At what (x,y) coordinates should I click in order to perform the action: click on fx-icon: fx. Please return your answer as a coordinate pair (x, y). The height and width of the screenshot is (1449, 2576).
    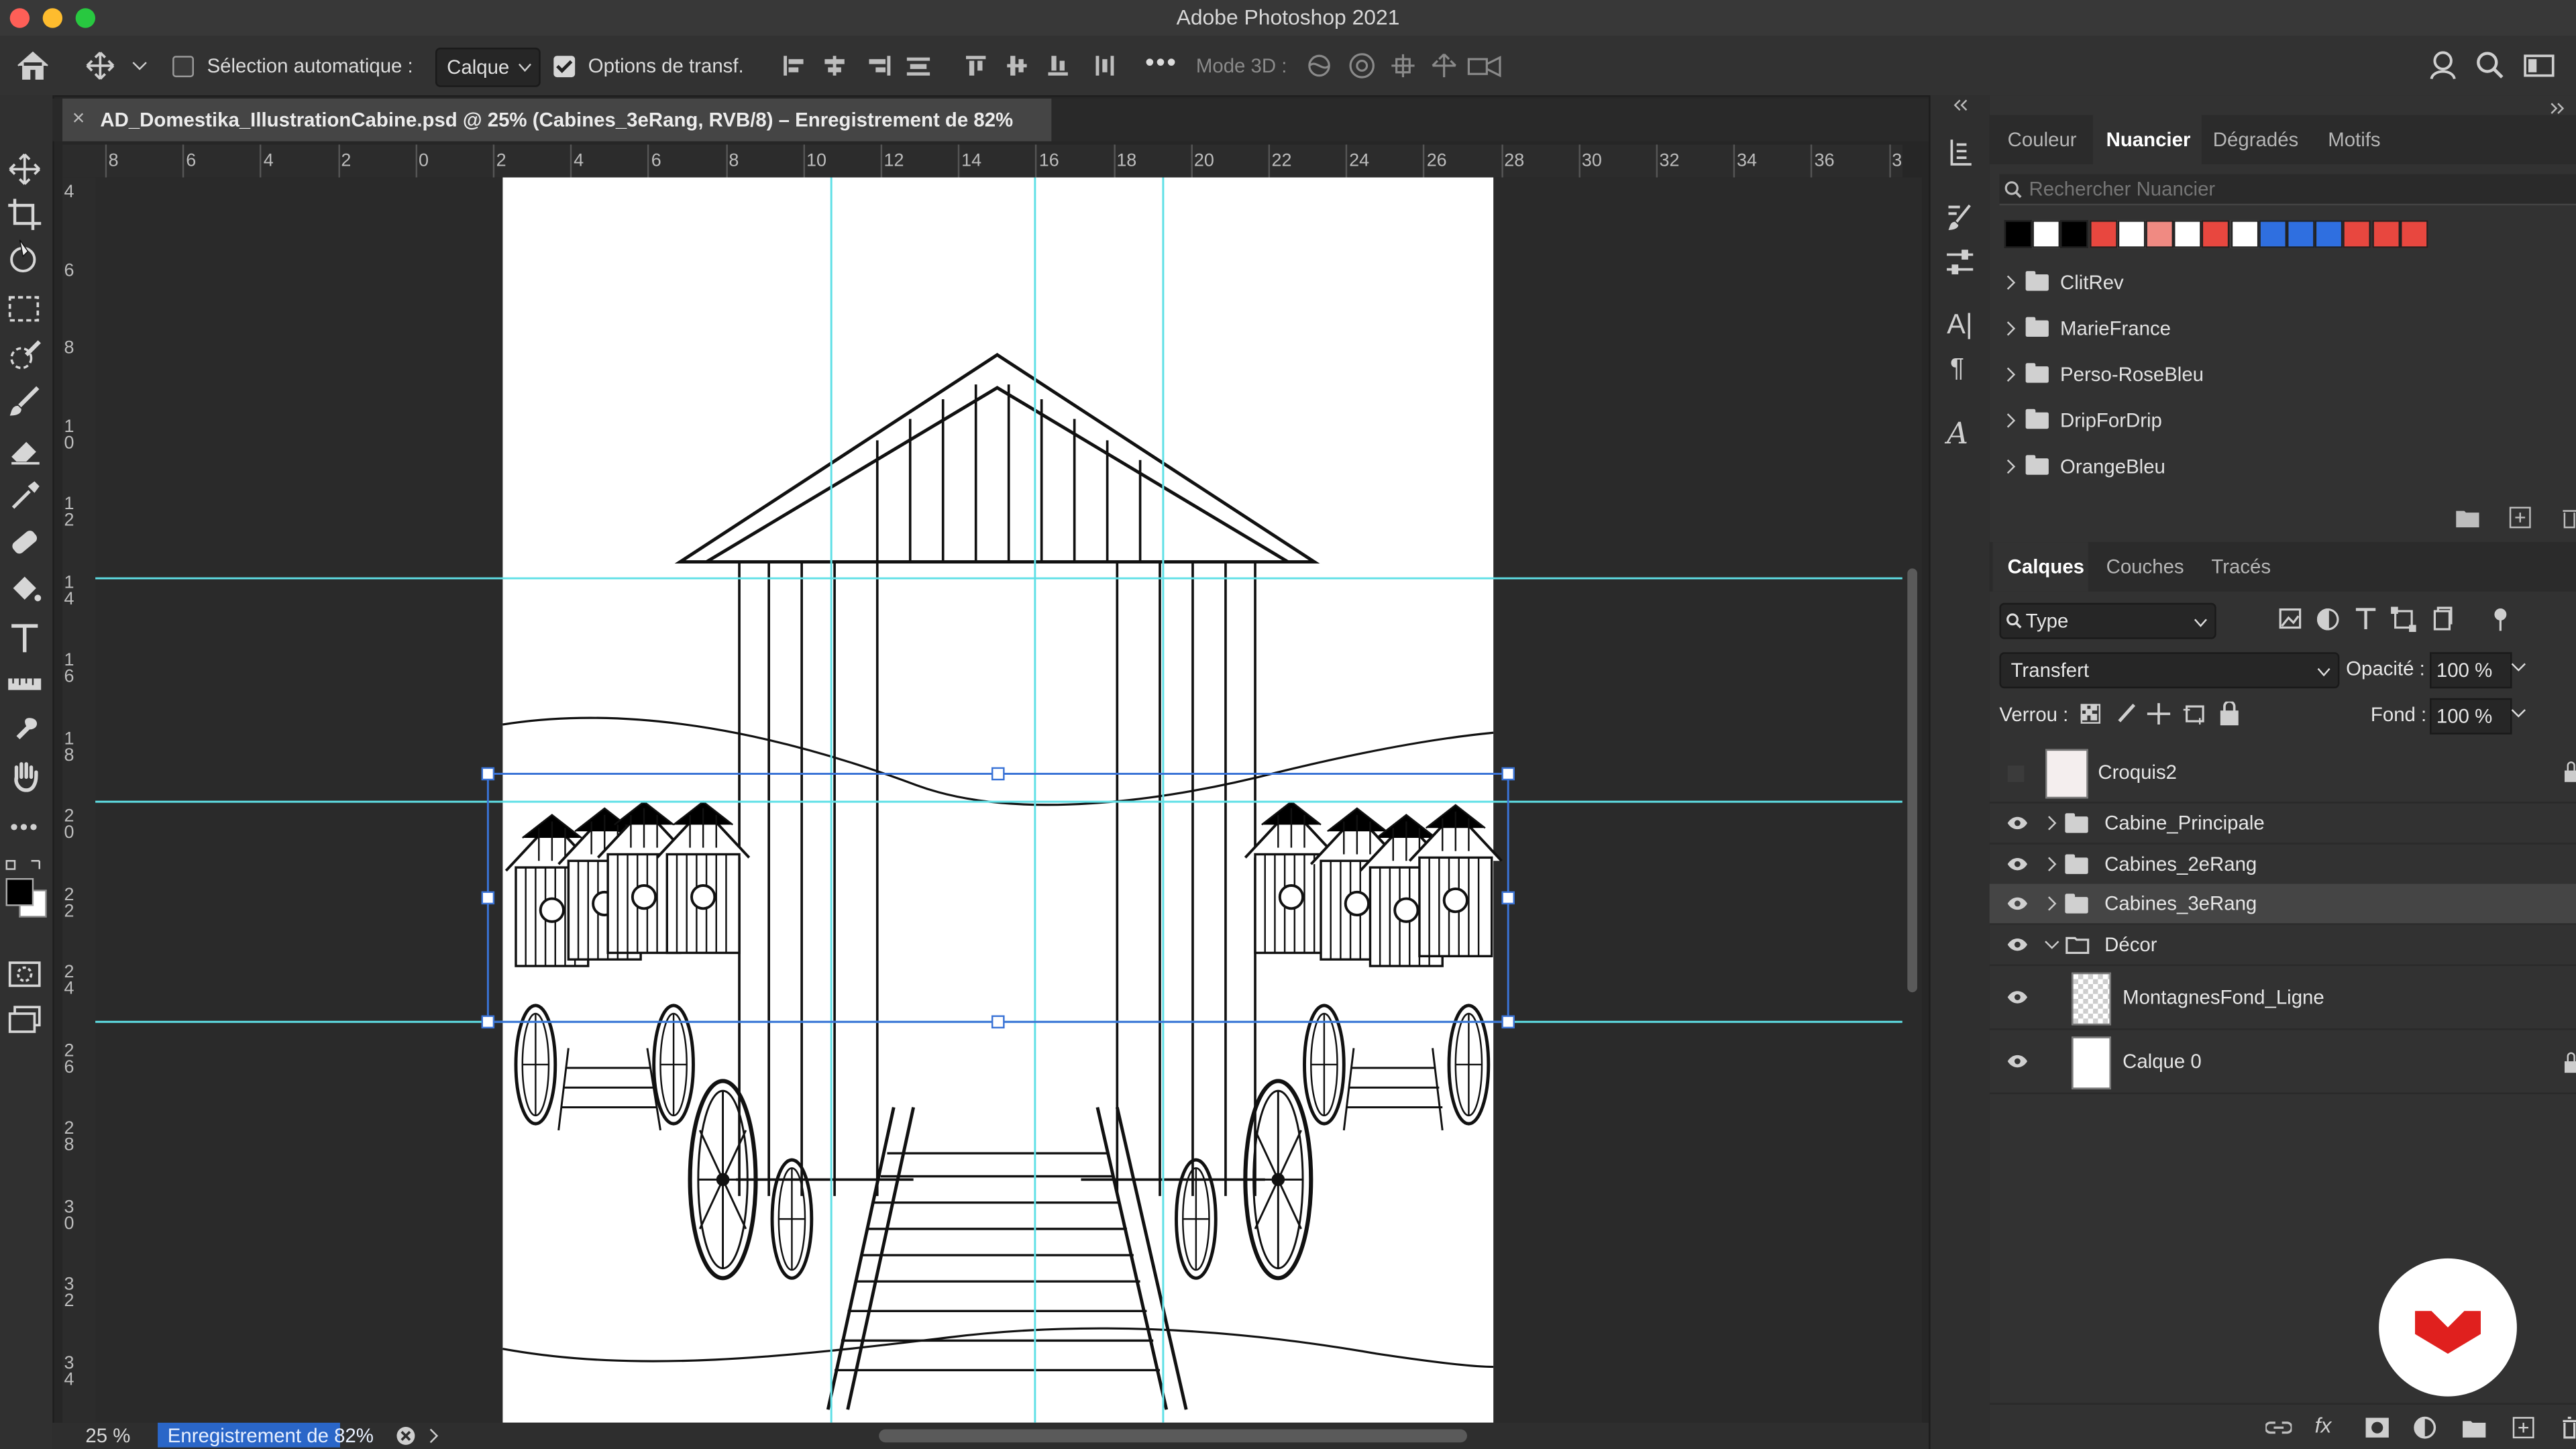
    Looking at the image, I should click on (2323, 1425).